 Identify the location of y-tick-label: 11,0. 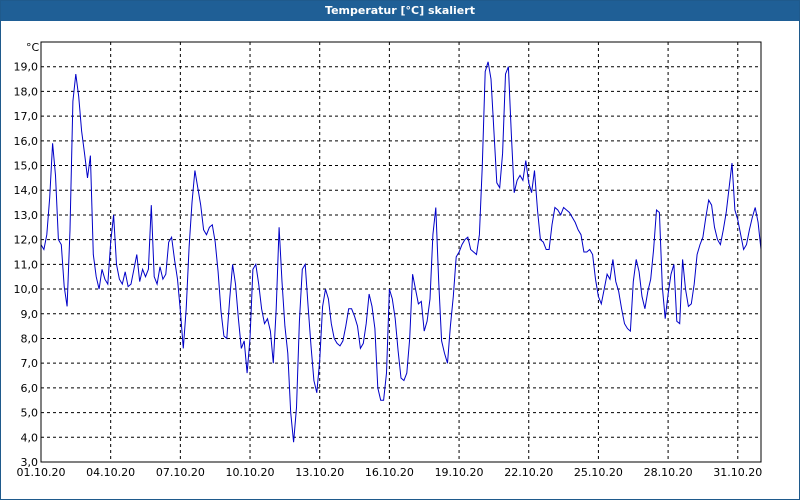
(26, 264).